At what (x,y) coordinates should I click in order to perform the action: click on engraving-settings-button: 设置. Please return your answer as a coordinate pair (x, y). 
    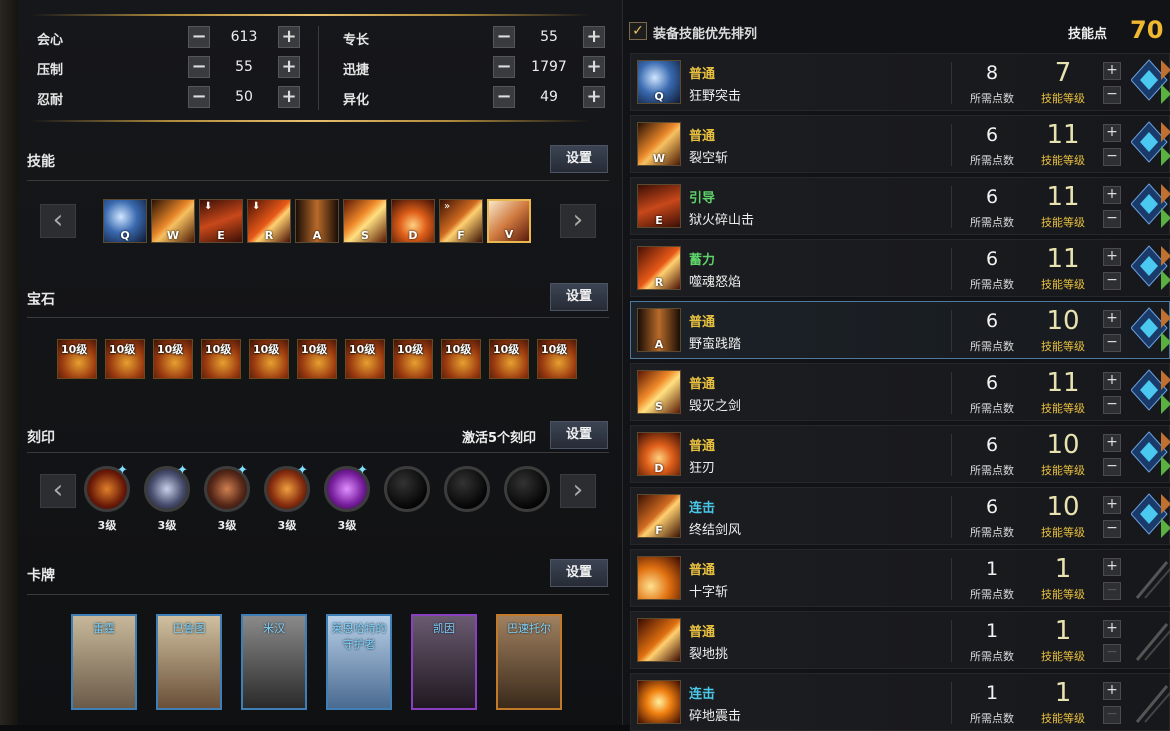
    Looking at the image, I should click on (579, 435).